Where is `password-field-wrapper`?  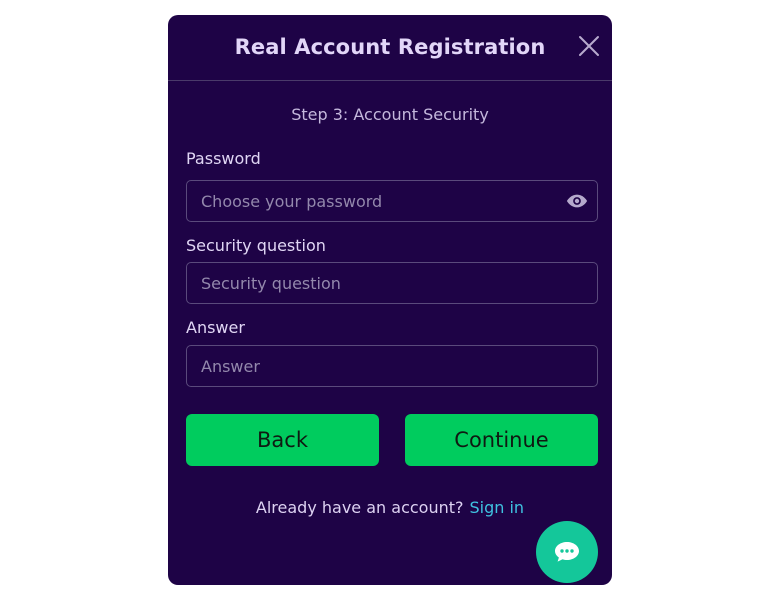
password-field-wrapper is located at coordinates (392, 201).